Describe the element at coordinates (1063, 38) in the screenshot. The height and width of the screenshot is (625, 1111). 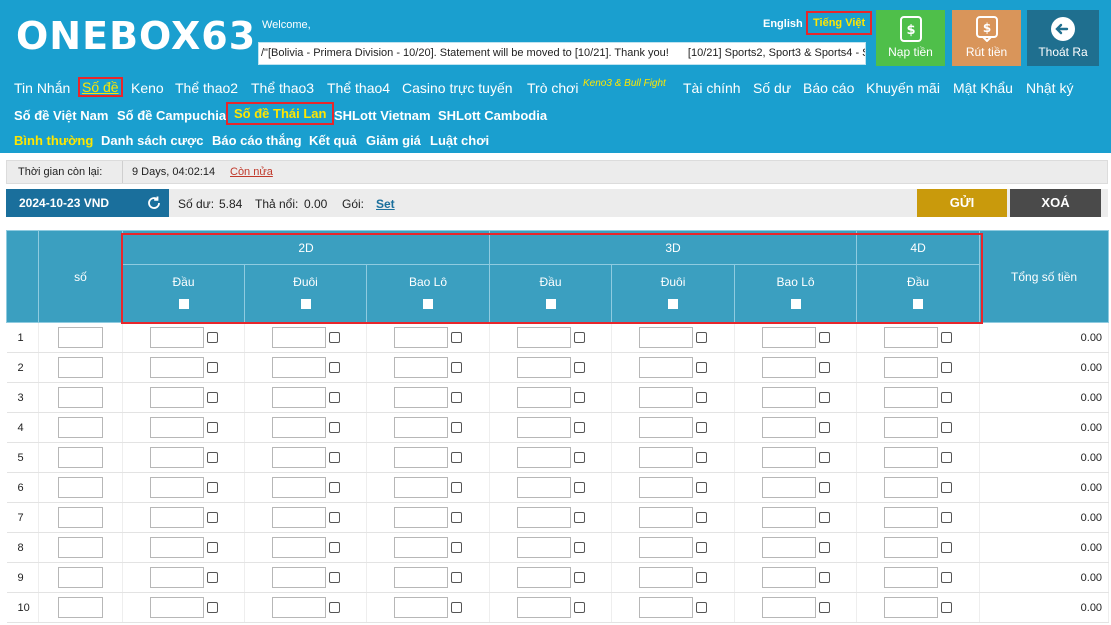
I see `logout-button: Thoát Ra` at that location.